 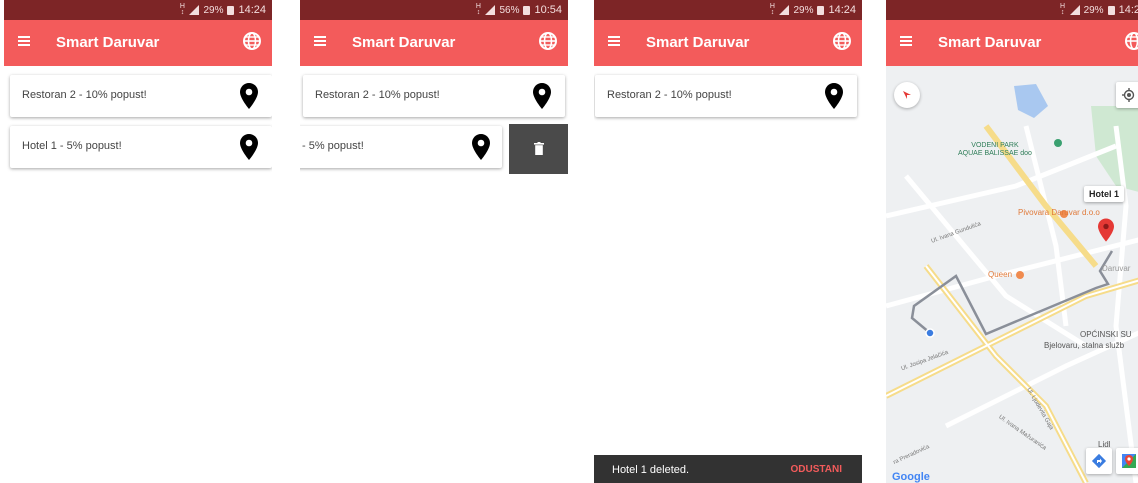 What do you see at coordinates (401, 147) in the screenshot?
I see `list-item-swiping: - 5% popust!` at bounding box center [401, 147].